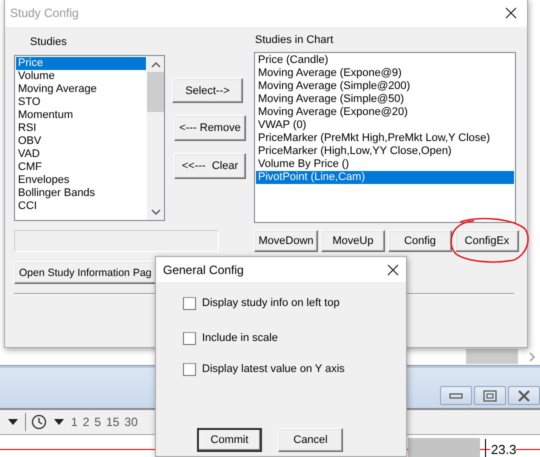 This screenshot has height=457, width=540. What do you see at coordinates (286, 241) in the screenshot?
I see `chart-study-button: MoveDown` at bounding box center [286, 241].